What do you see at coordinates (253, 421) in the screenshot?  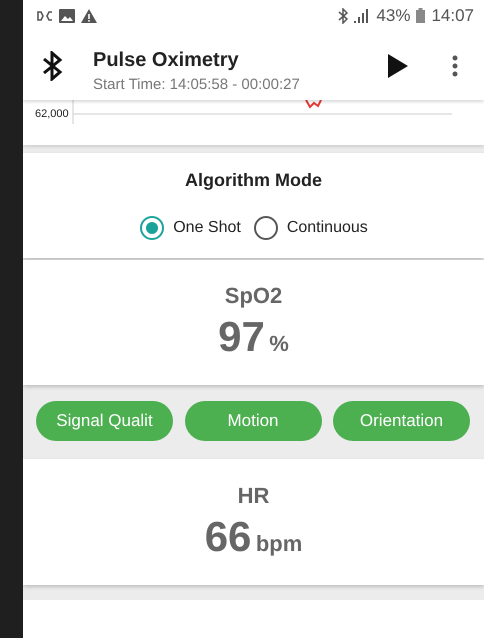 I see `pill-button: Motion` at bounding box center [253, 421].